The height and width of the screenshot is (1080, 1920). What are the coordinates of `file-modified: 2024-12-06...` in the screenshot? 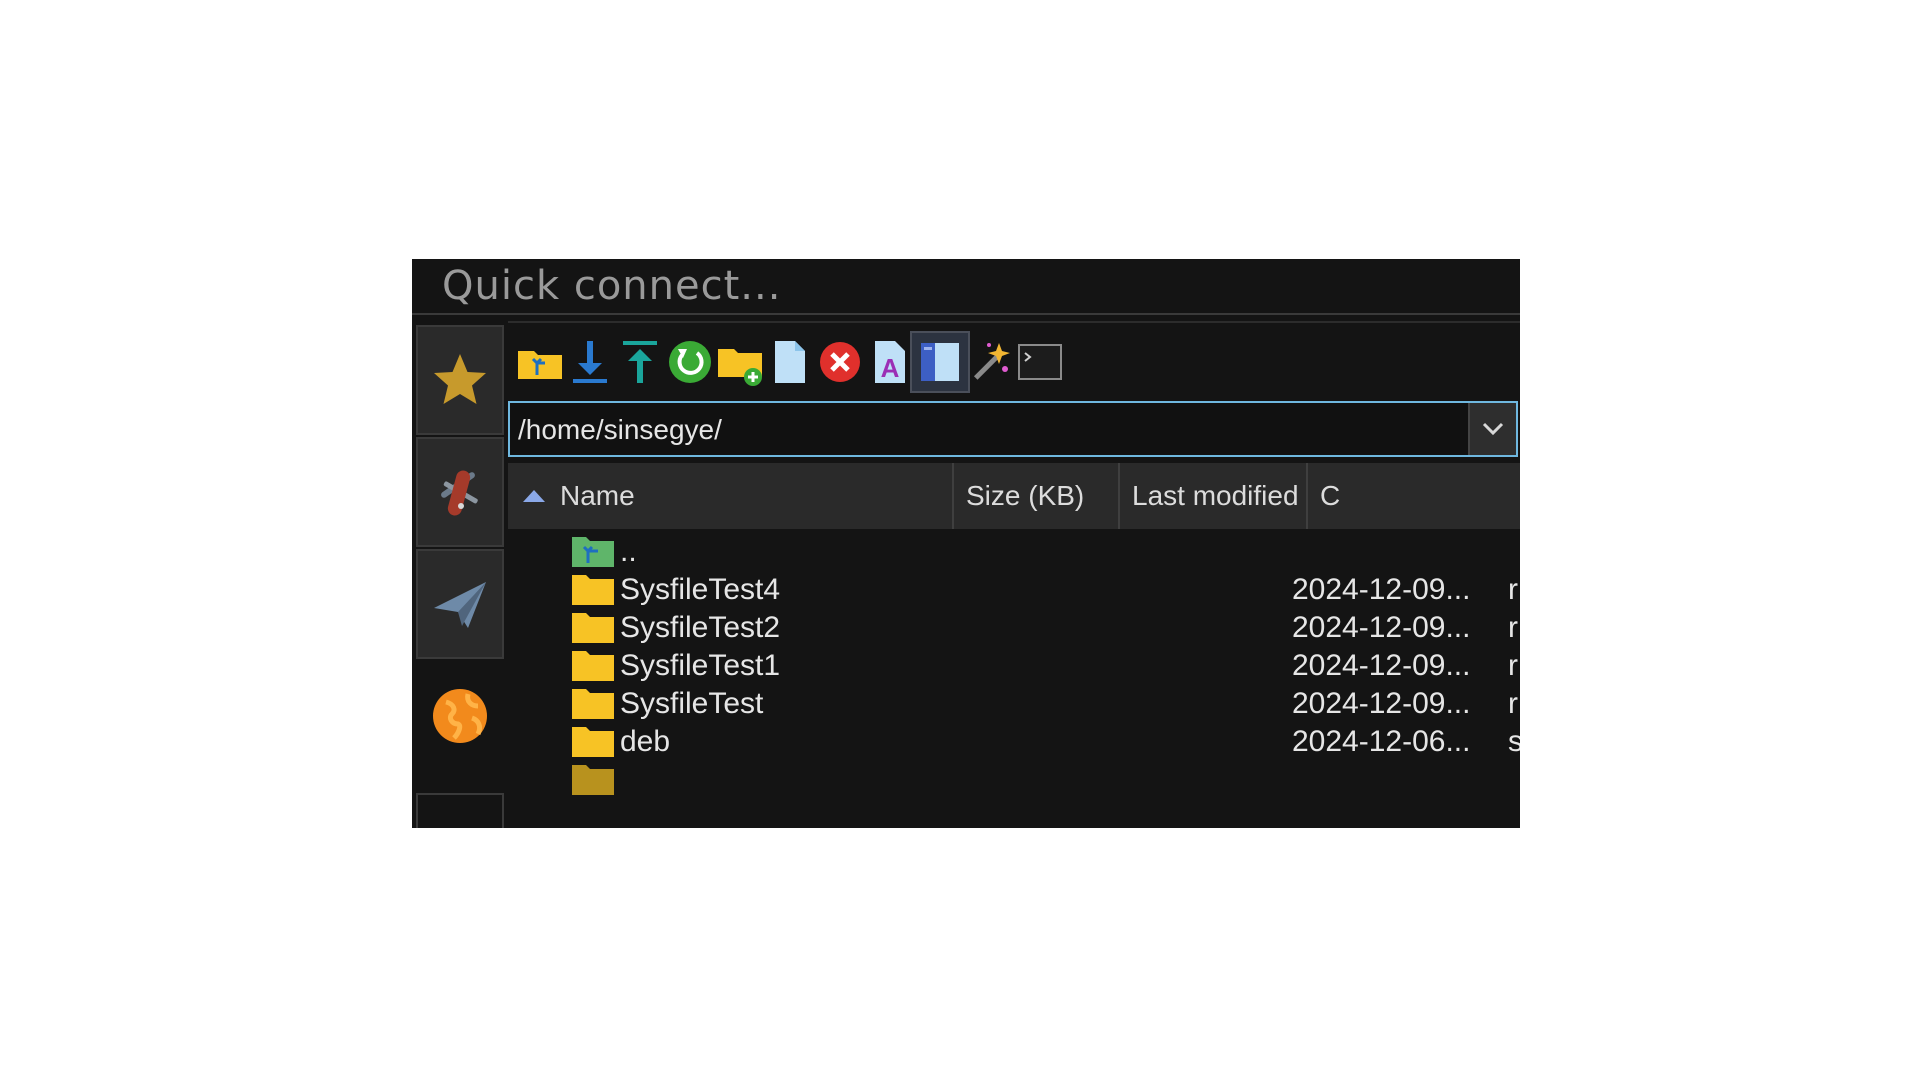 It's located at (1381, 741).